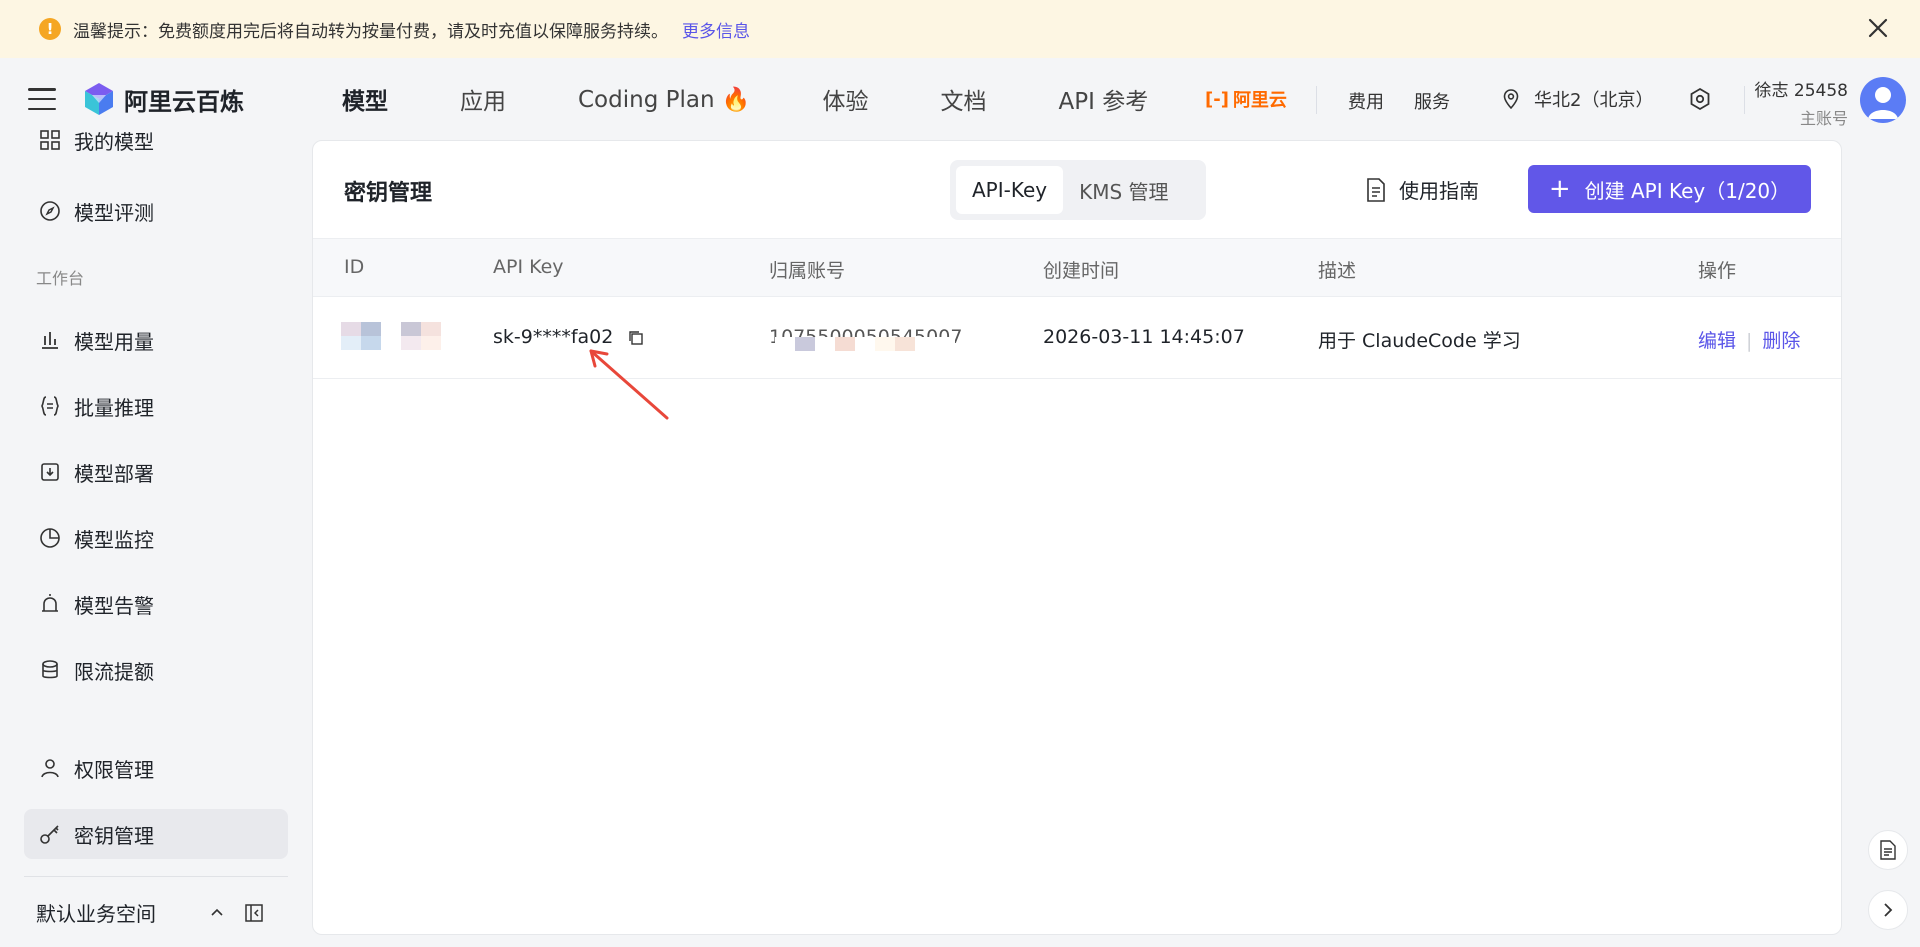 This screenshot has width=1920, height=947. Describe the element at coordinates (114, 212) in the screenshot. I see `sidebar-item-label: 模型评测` at that location.